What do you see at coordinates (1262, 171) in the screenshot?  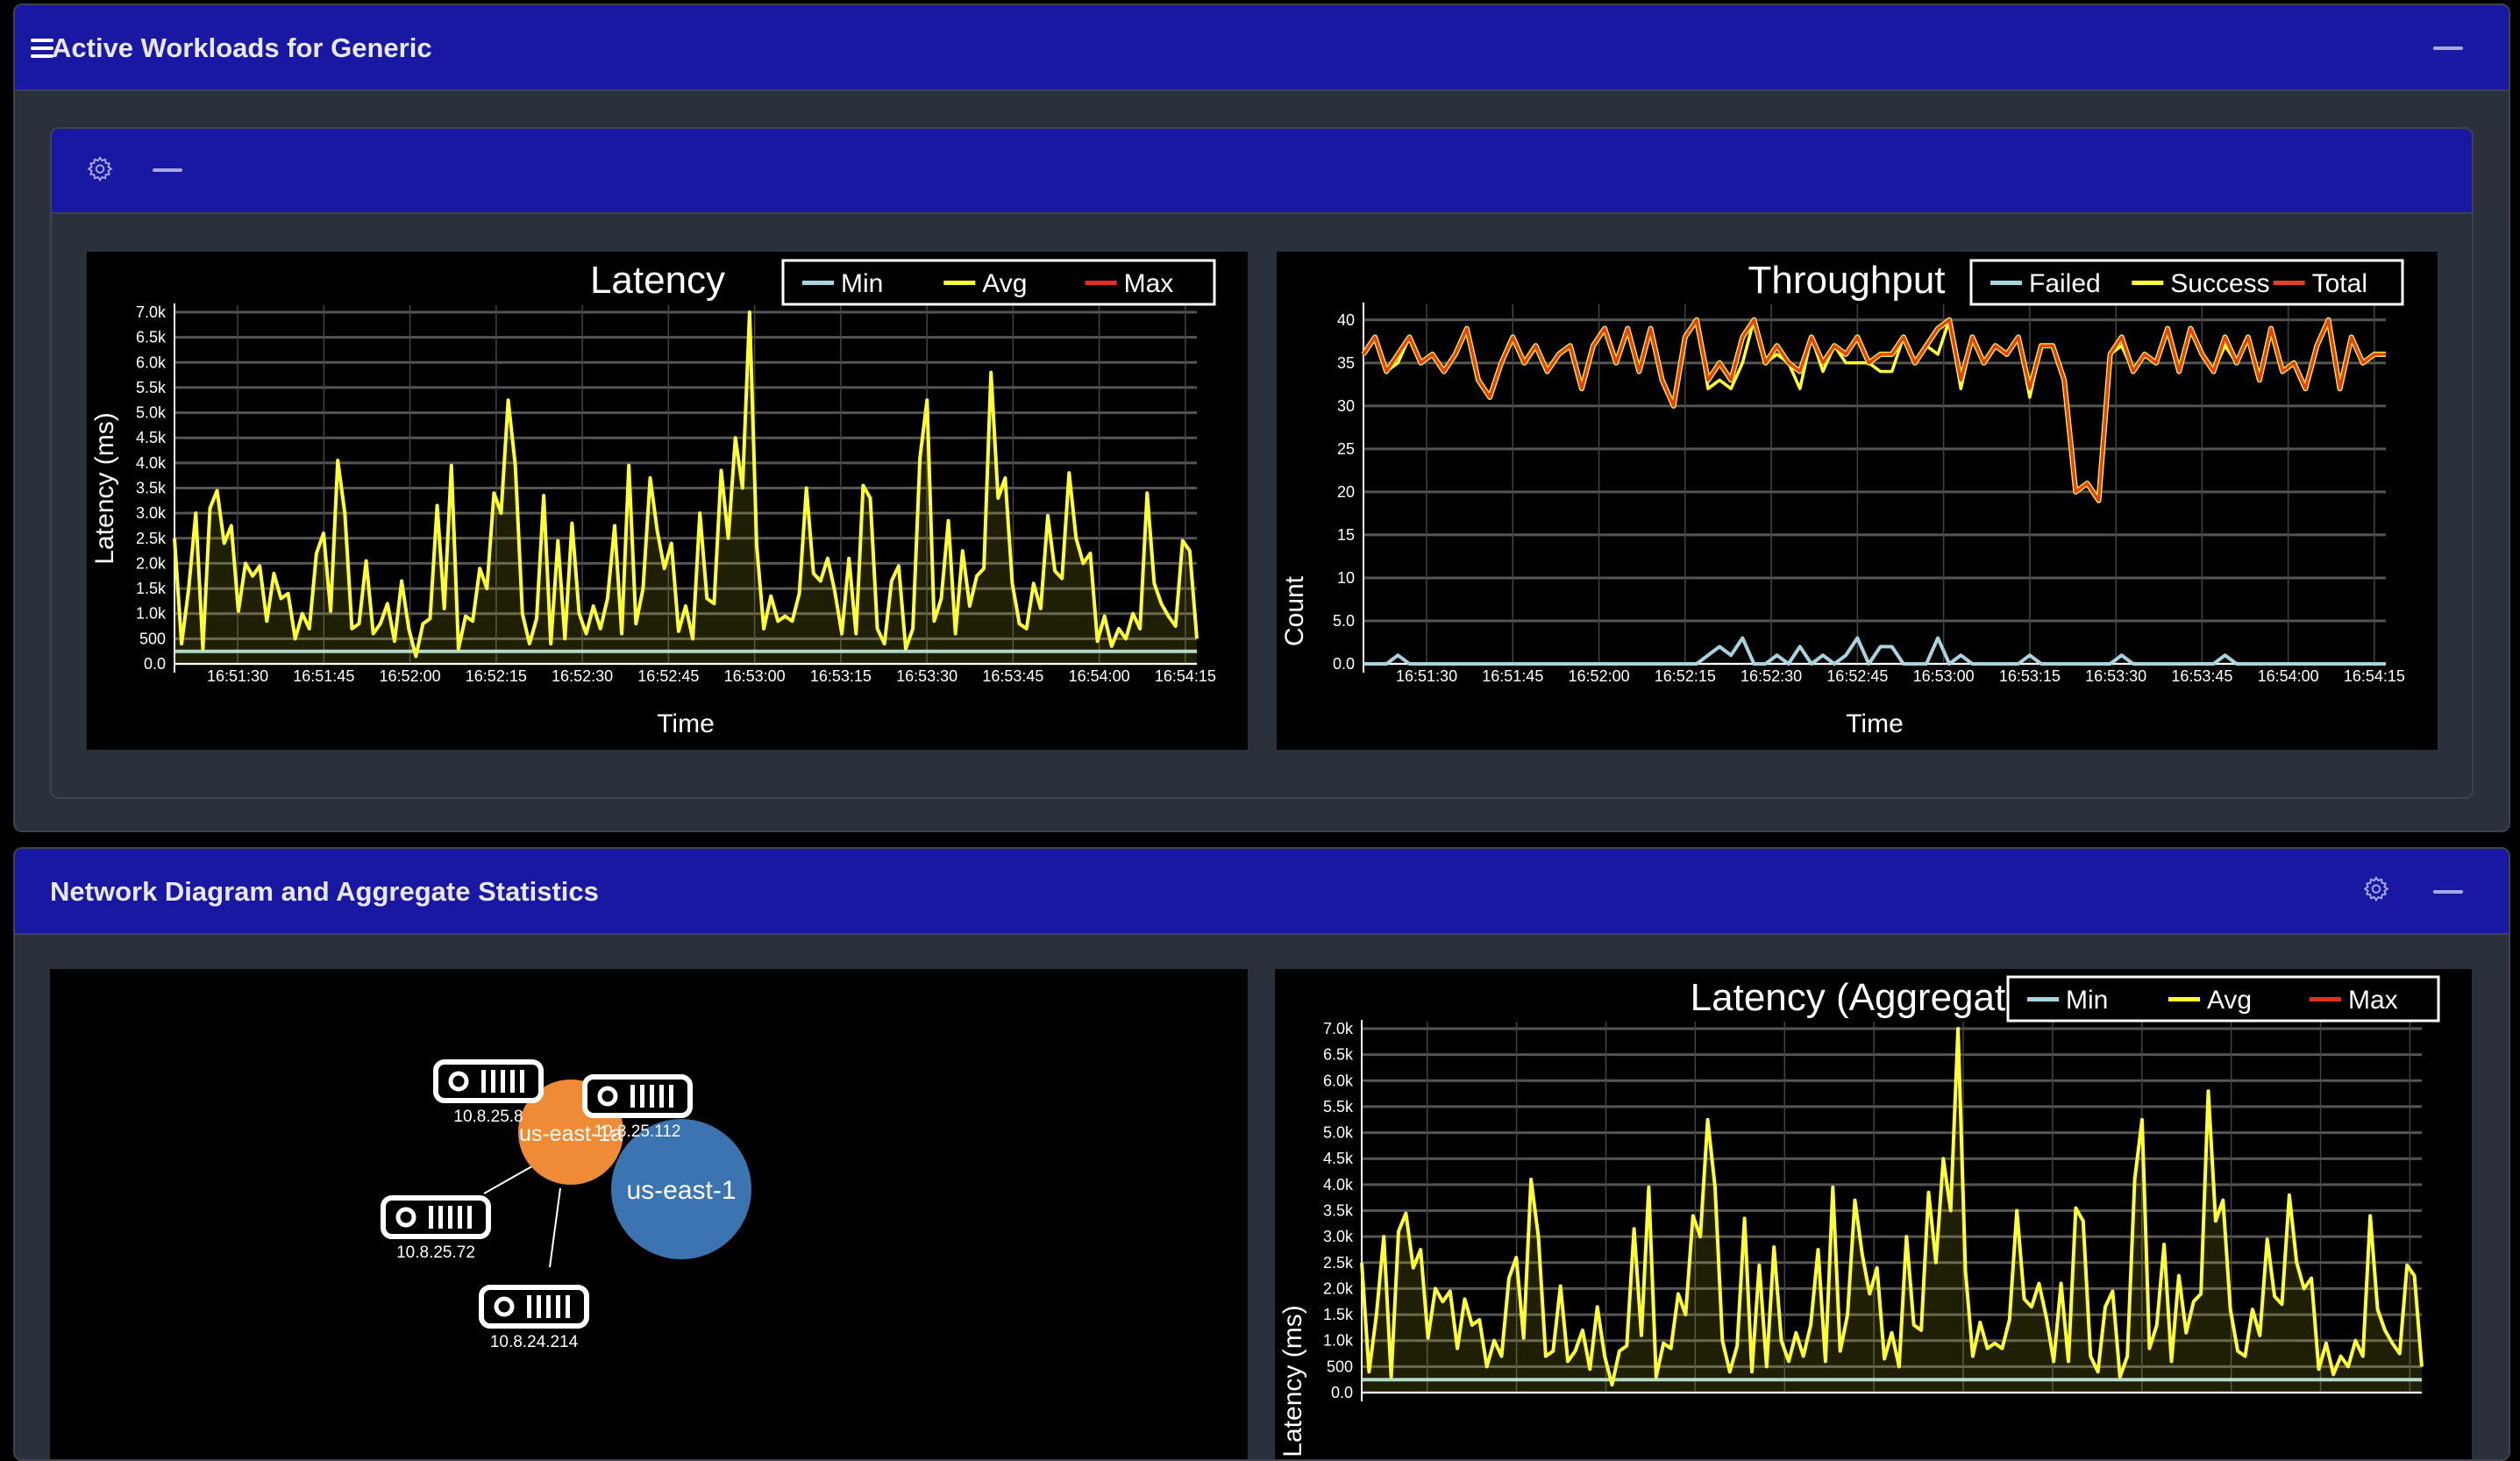 I see `card-header` at bounding box center [1262, 171].